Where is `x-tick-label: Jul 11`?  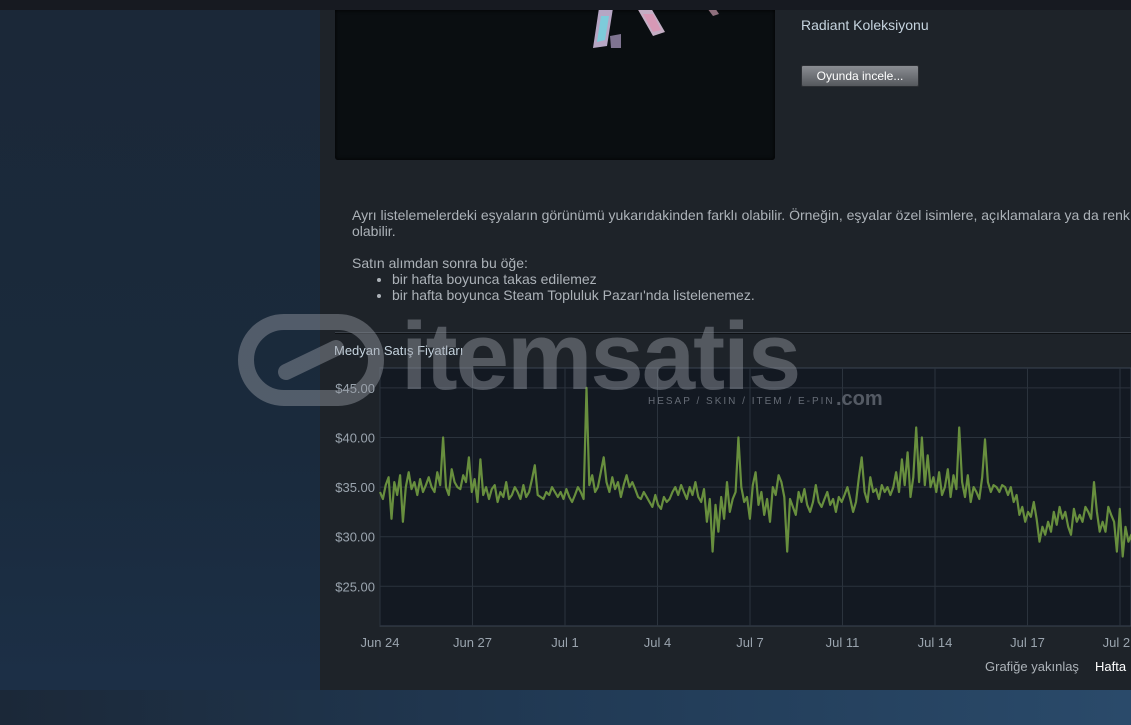
x-tick-label: Jul 11 is located at coordinates (843, 642).